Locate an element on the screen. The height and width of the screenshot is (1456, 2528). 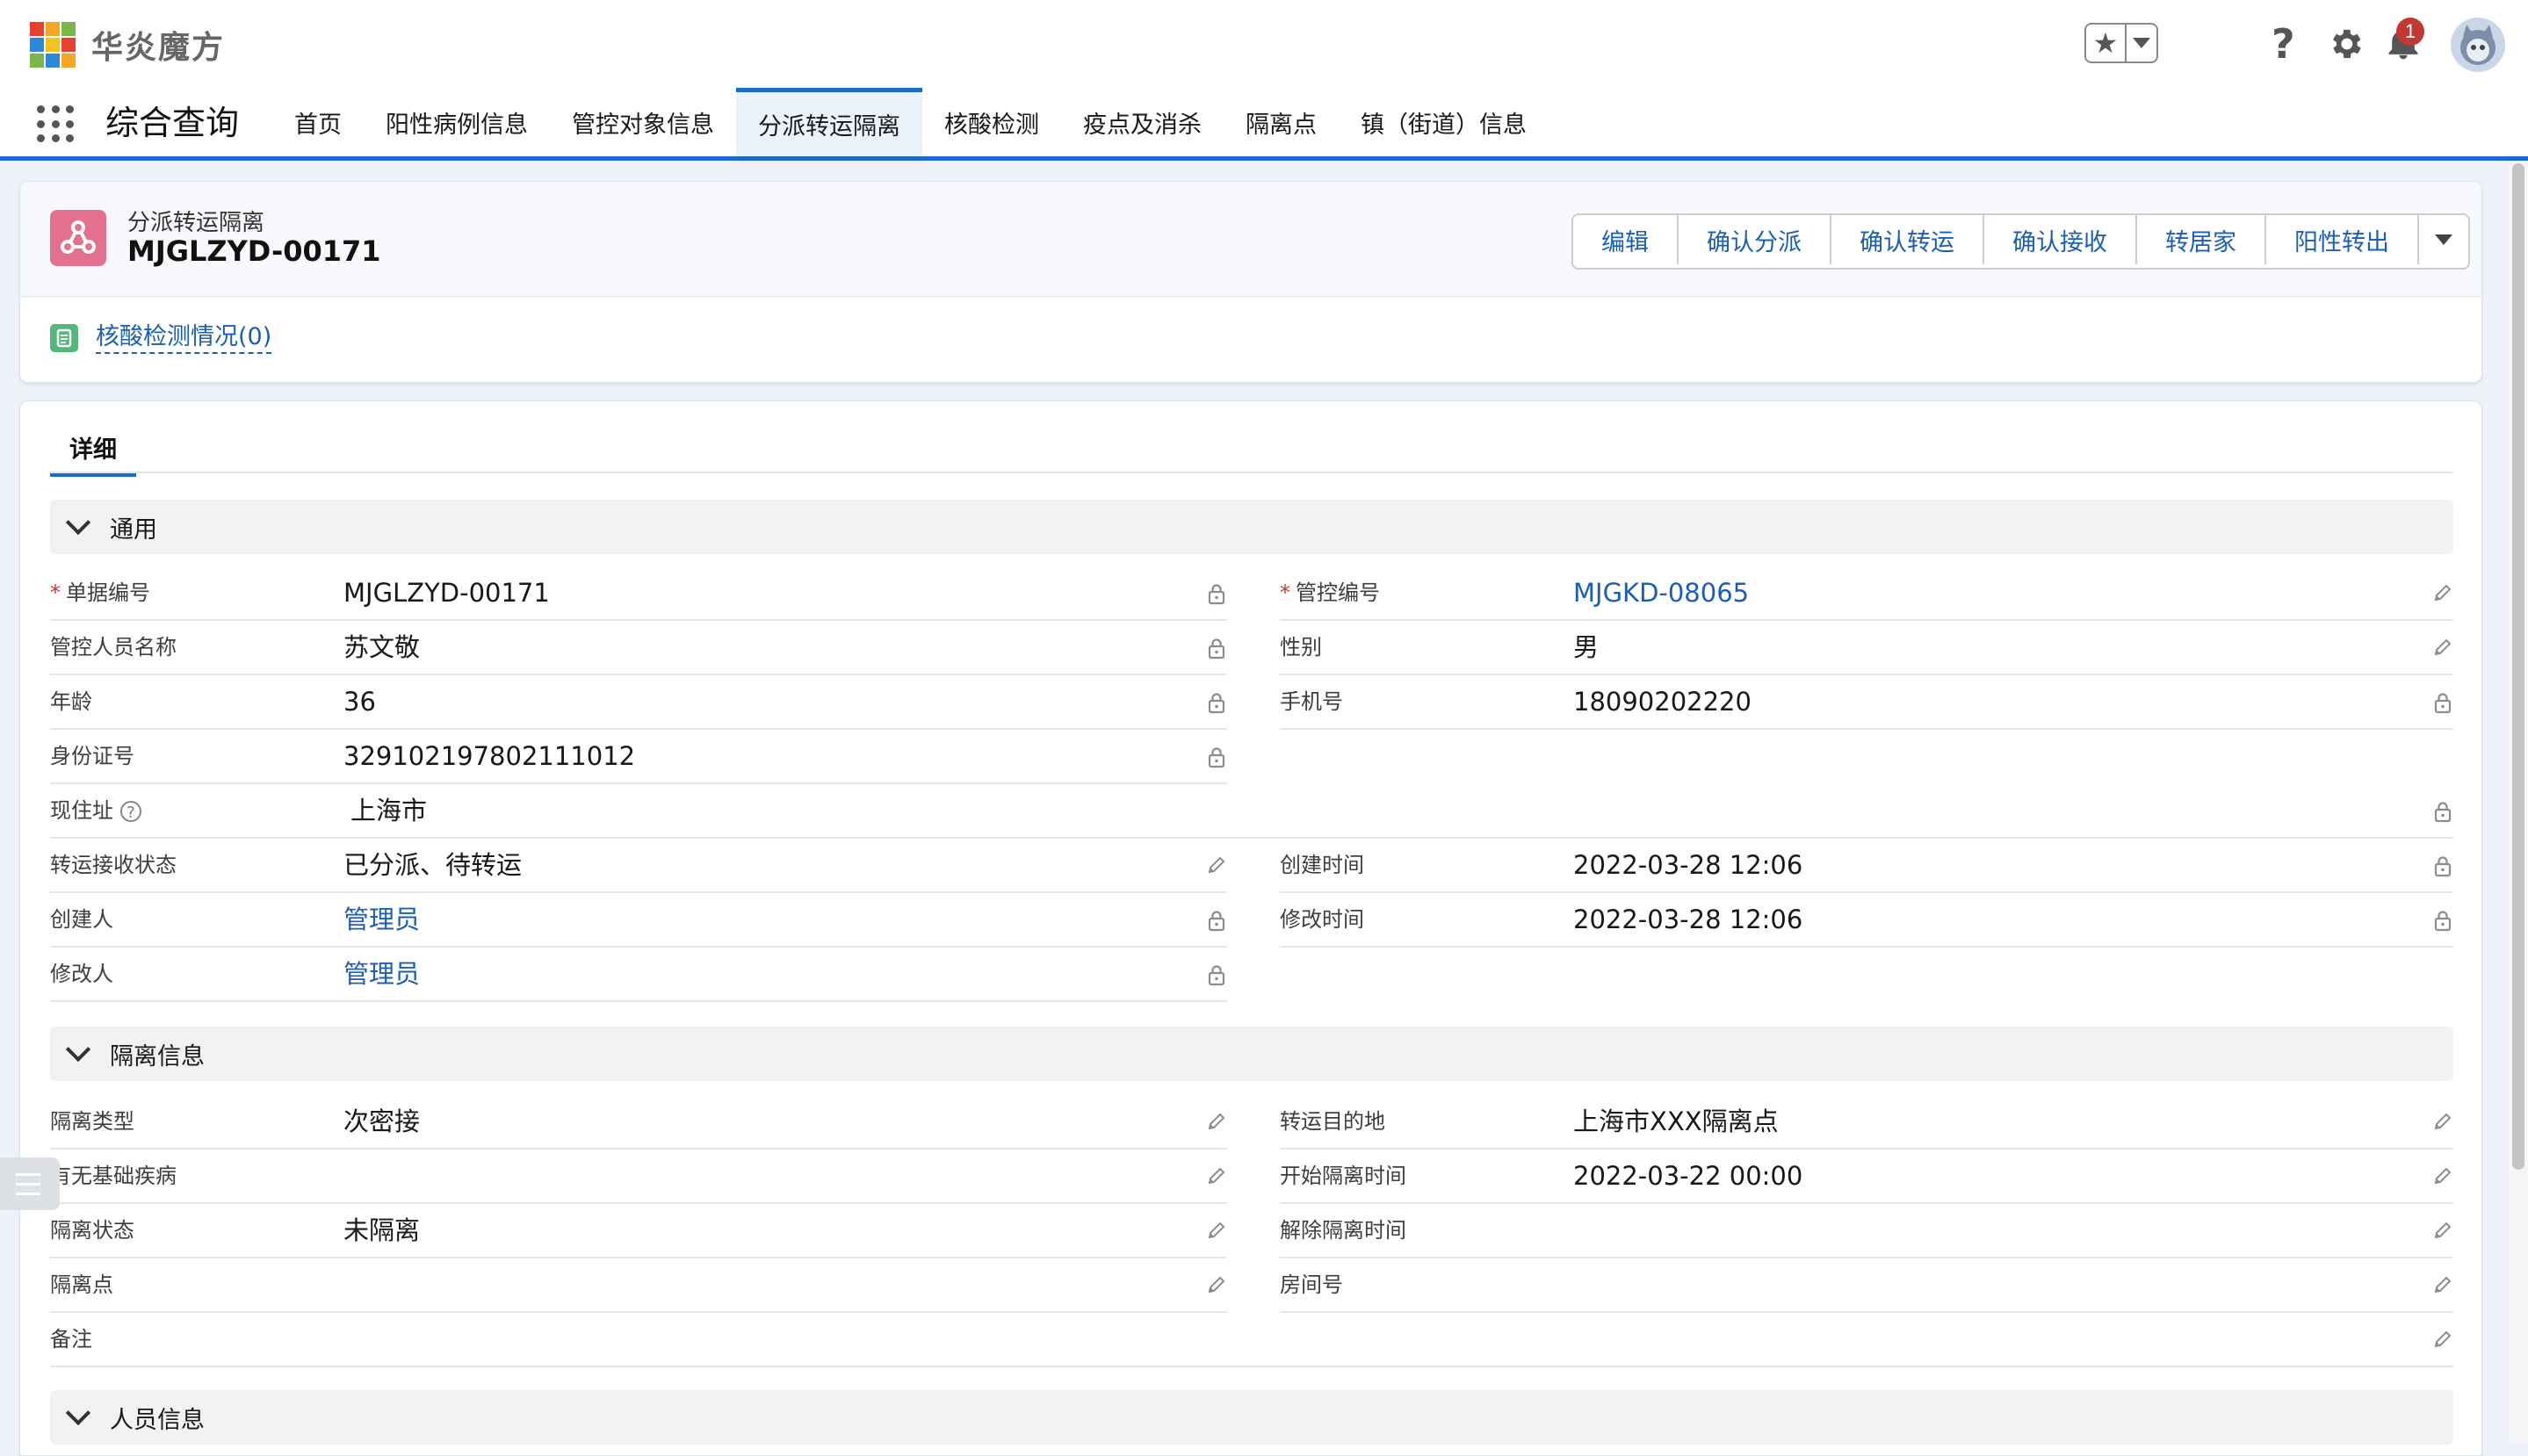
field-value: 36 is located at coordinates (359, 702).